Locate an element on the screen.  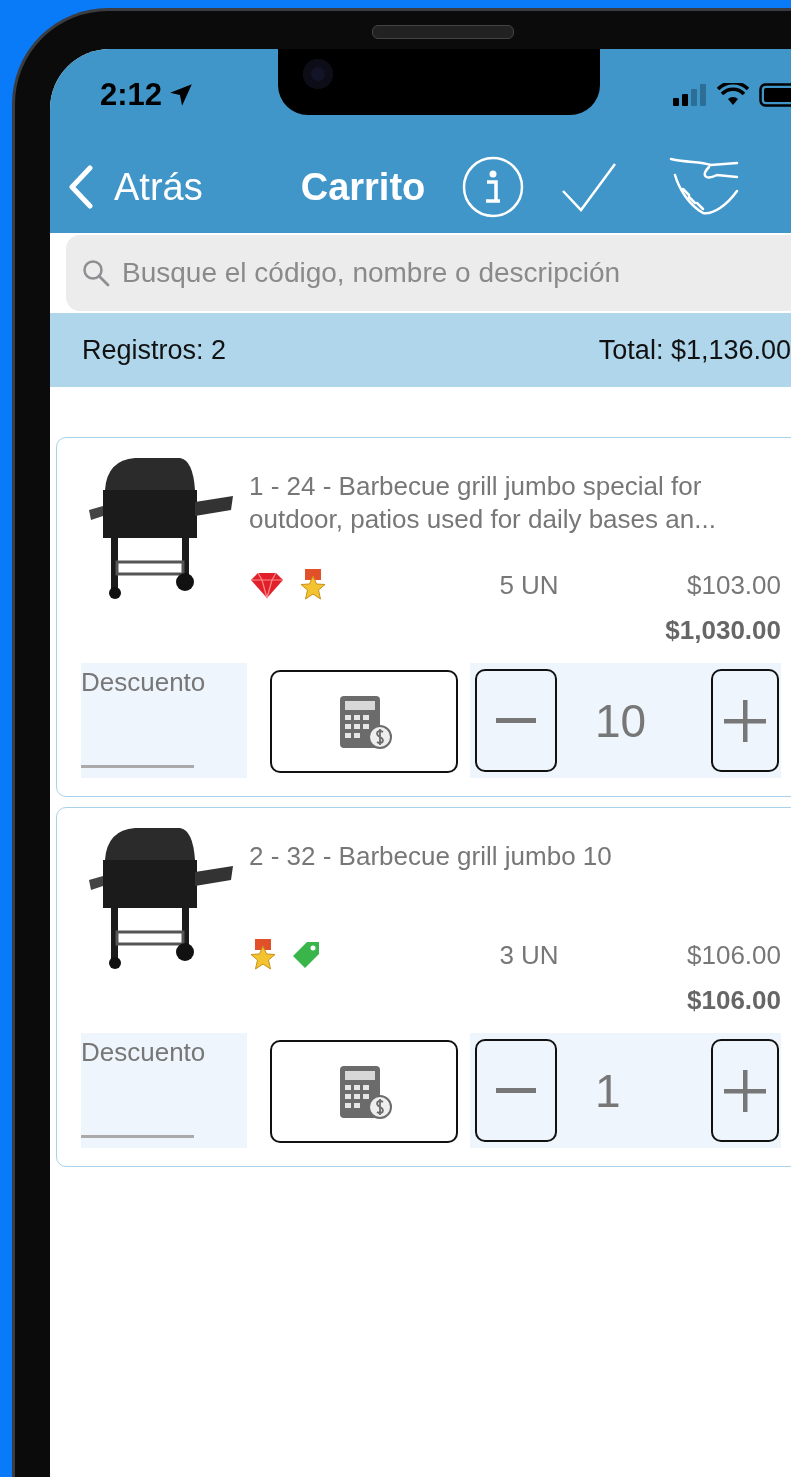
unit-price: $103.00 is located at coordinates (733, 585).